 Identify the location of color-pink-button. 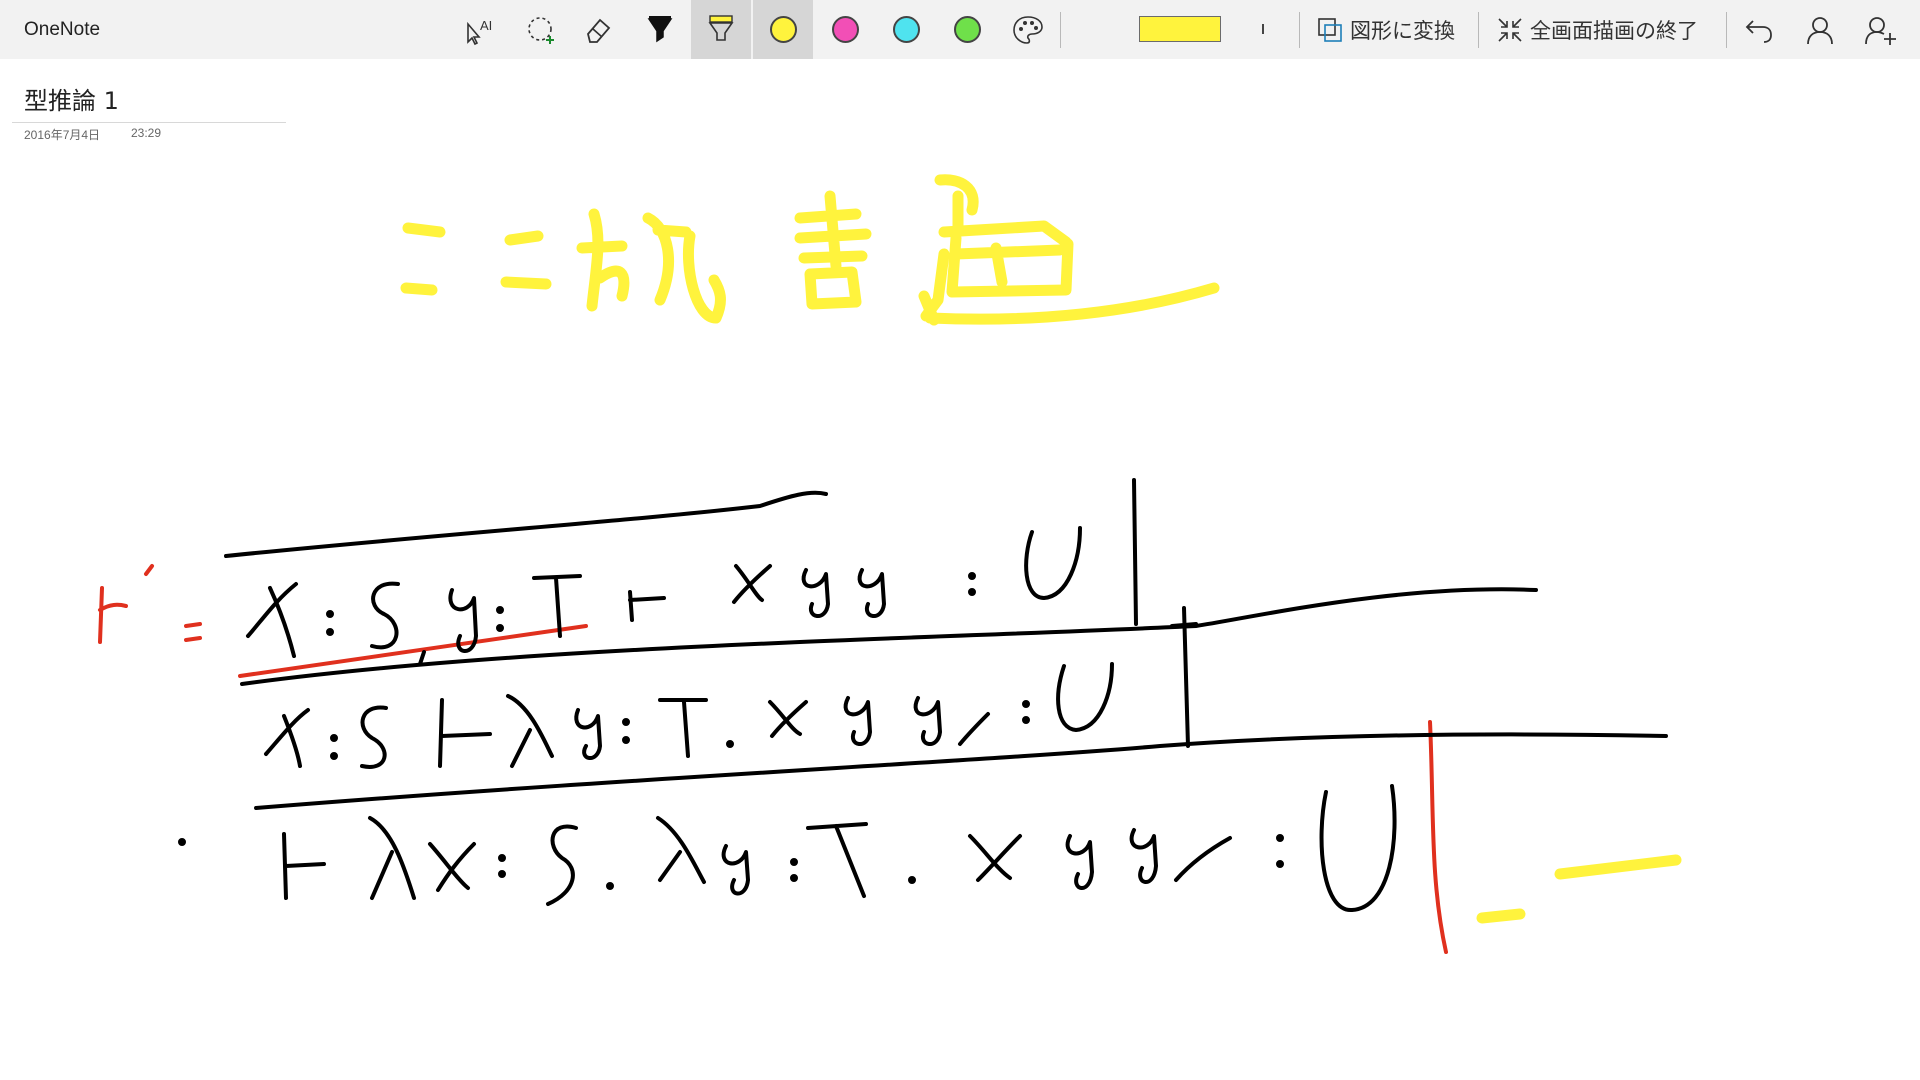
(845, 29).